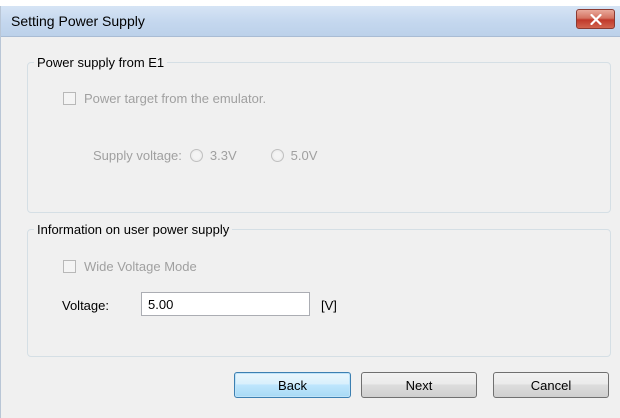 Image resolution: width=620 pixels, height=418 pixels. Describe the element at coordinates (175, 98) in the screenshot. I see `power-target-label: Power target from the emulator.` at that location.